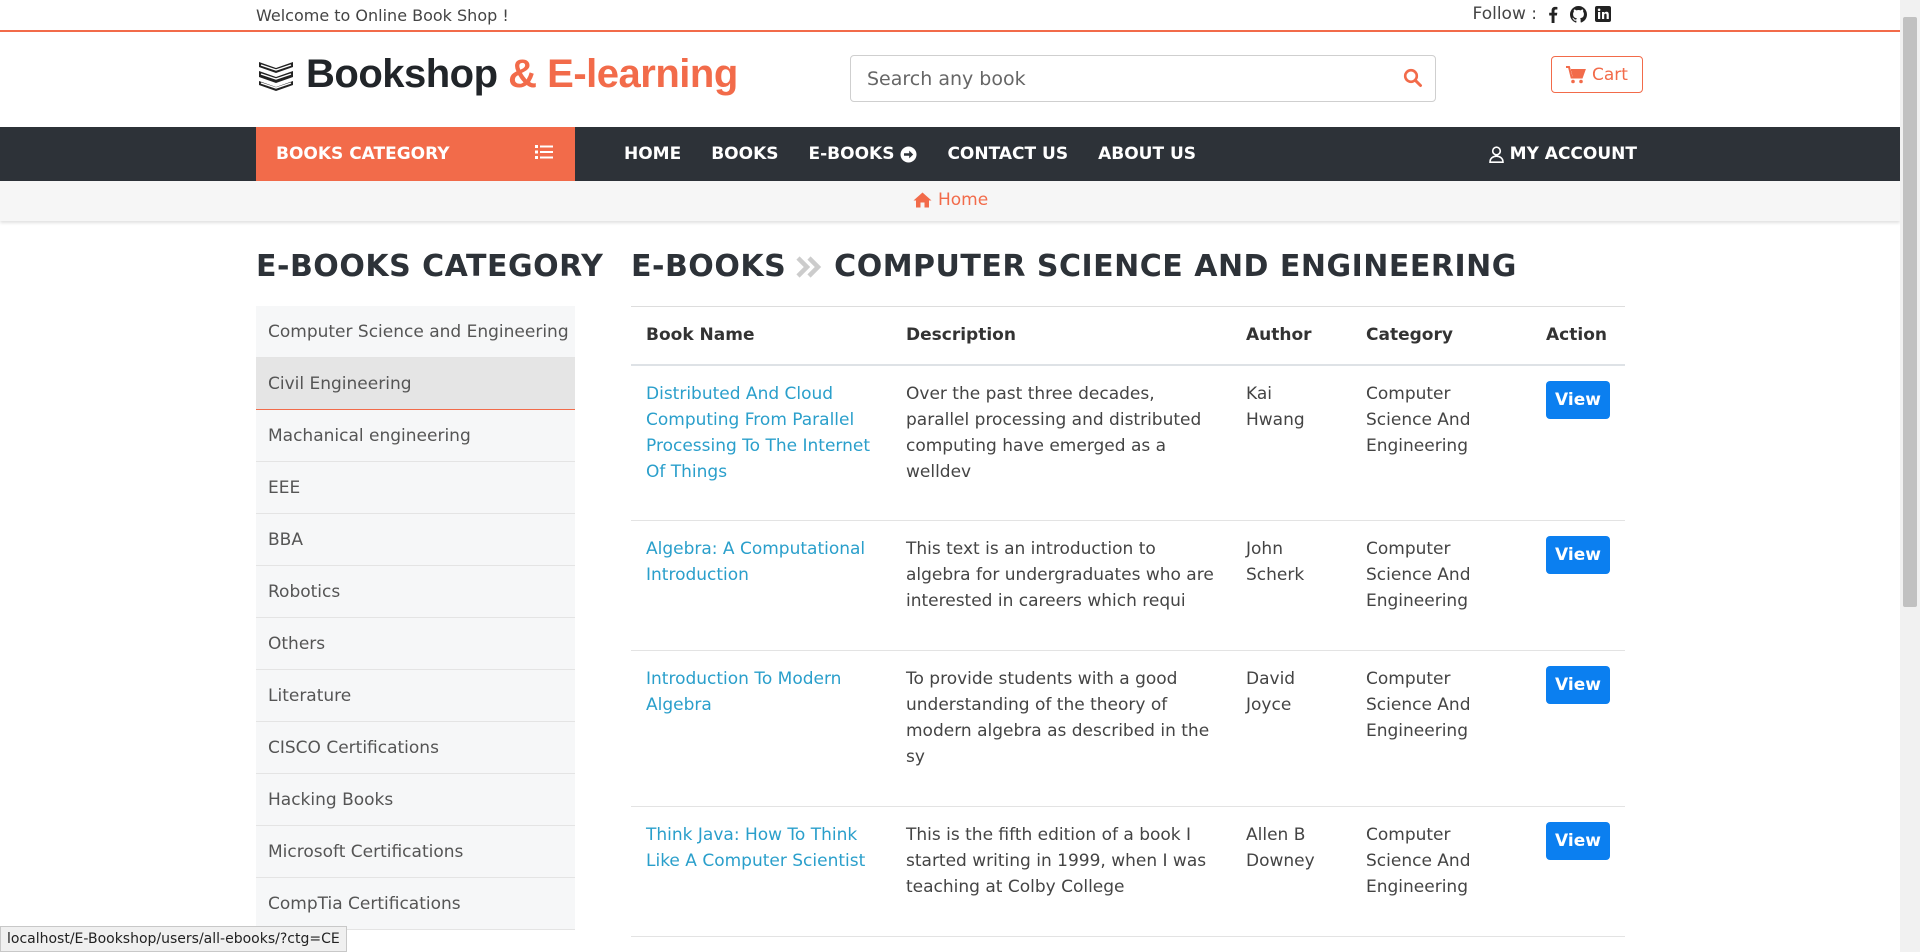  What do you see at coordinates (415, 748) in the screenshot?
I see `sidebar-item-cisco-certifications: CISCO Certifications` at bounding box center [415, 748].